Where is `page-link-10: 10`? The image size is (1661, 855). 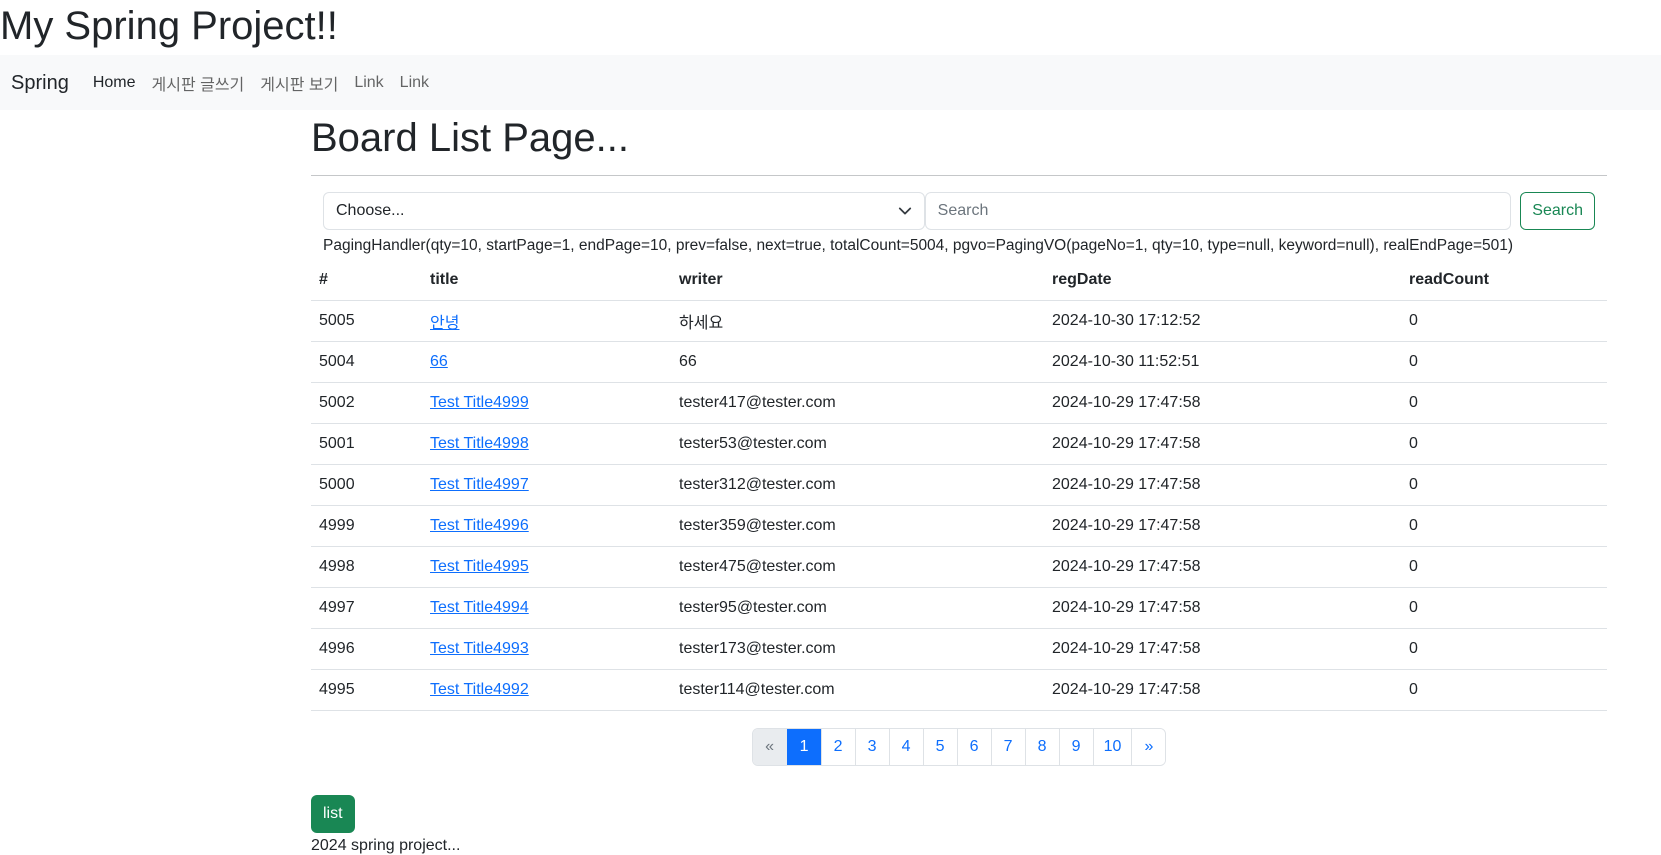 page-link-10: 10 is located at coordinates (1112, 746).